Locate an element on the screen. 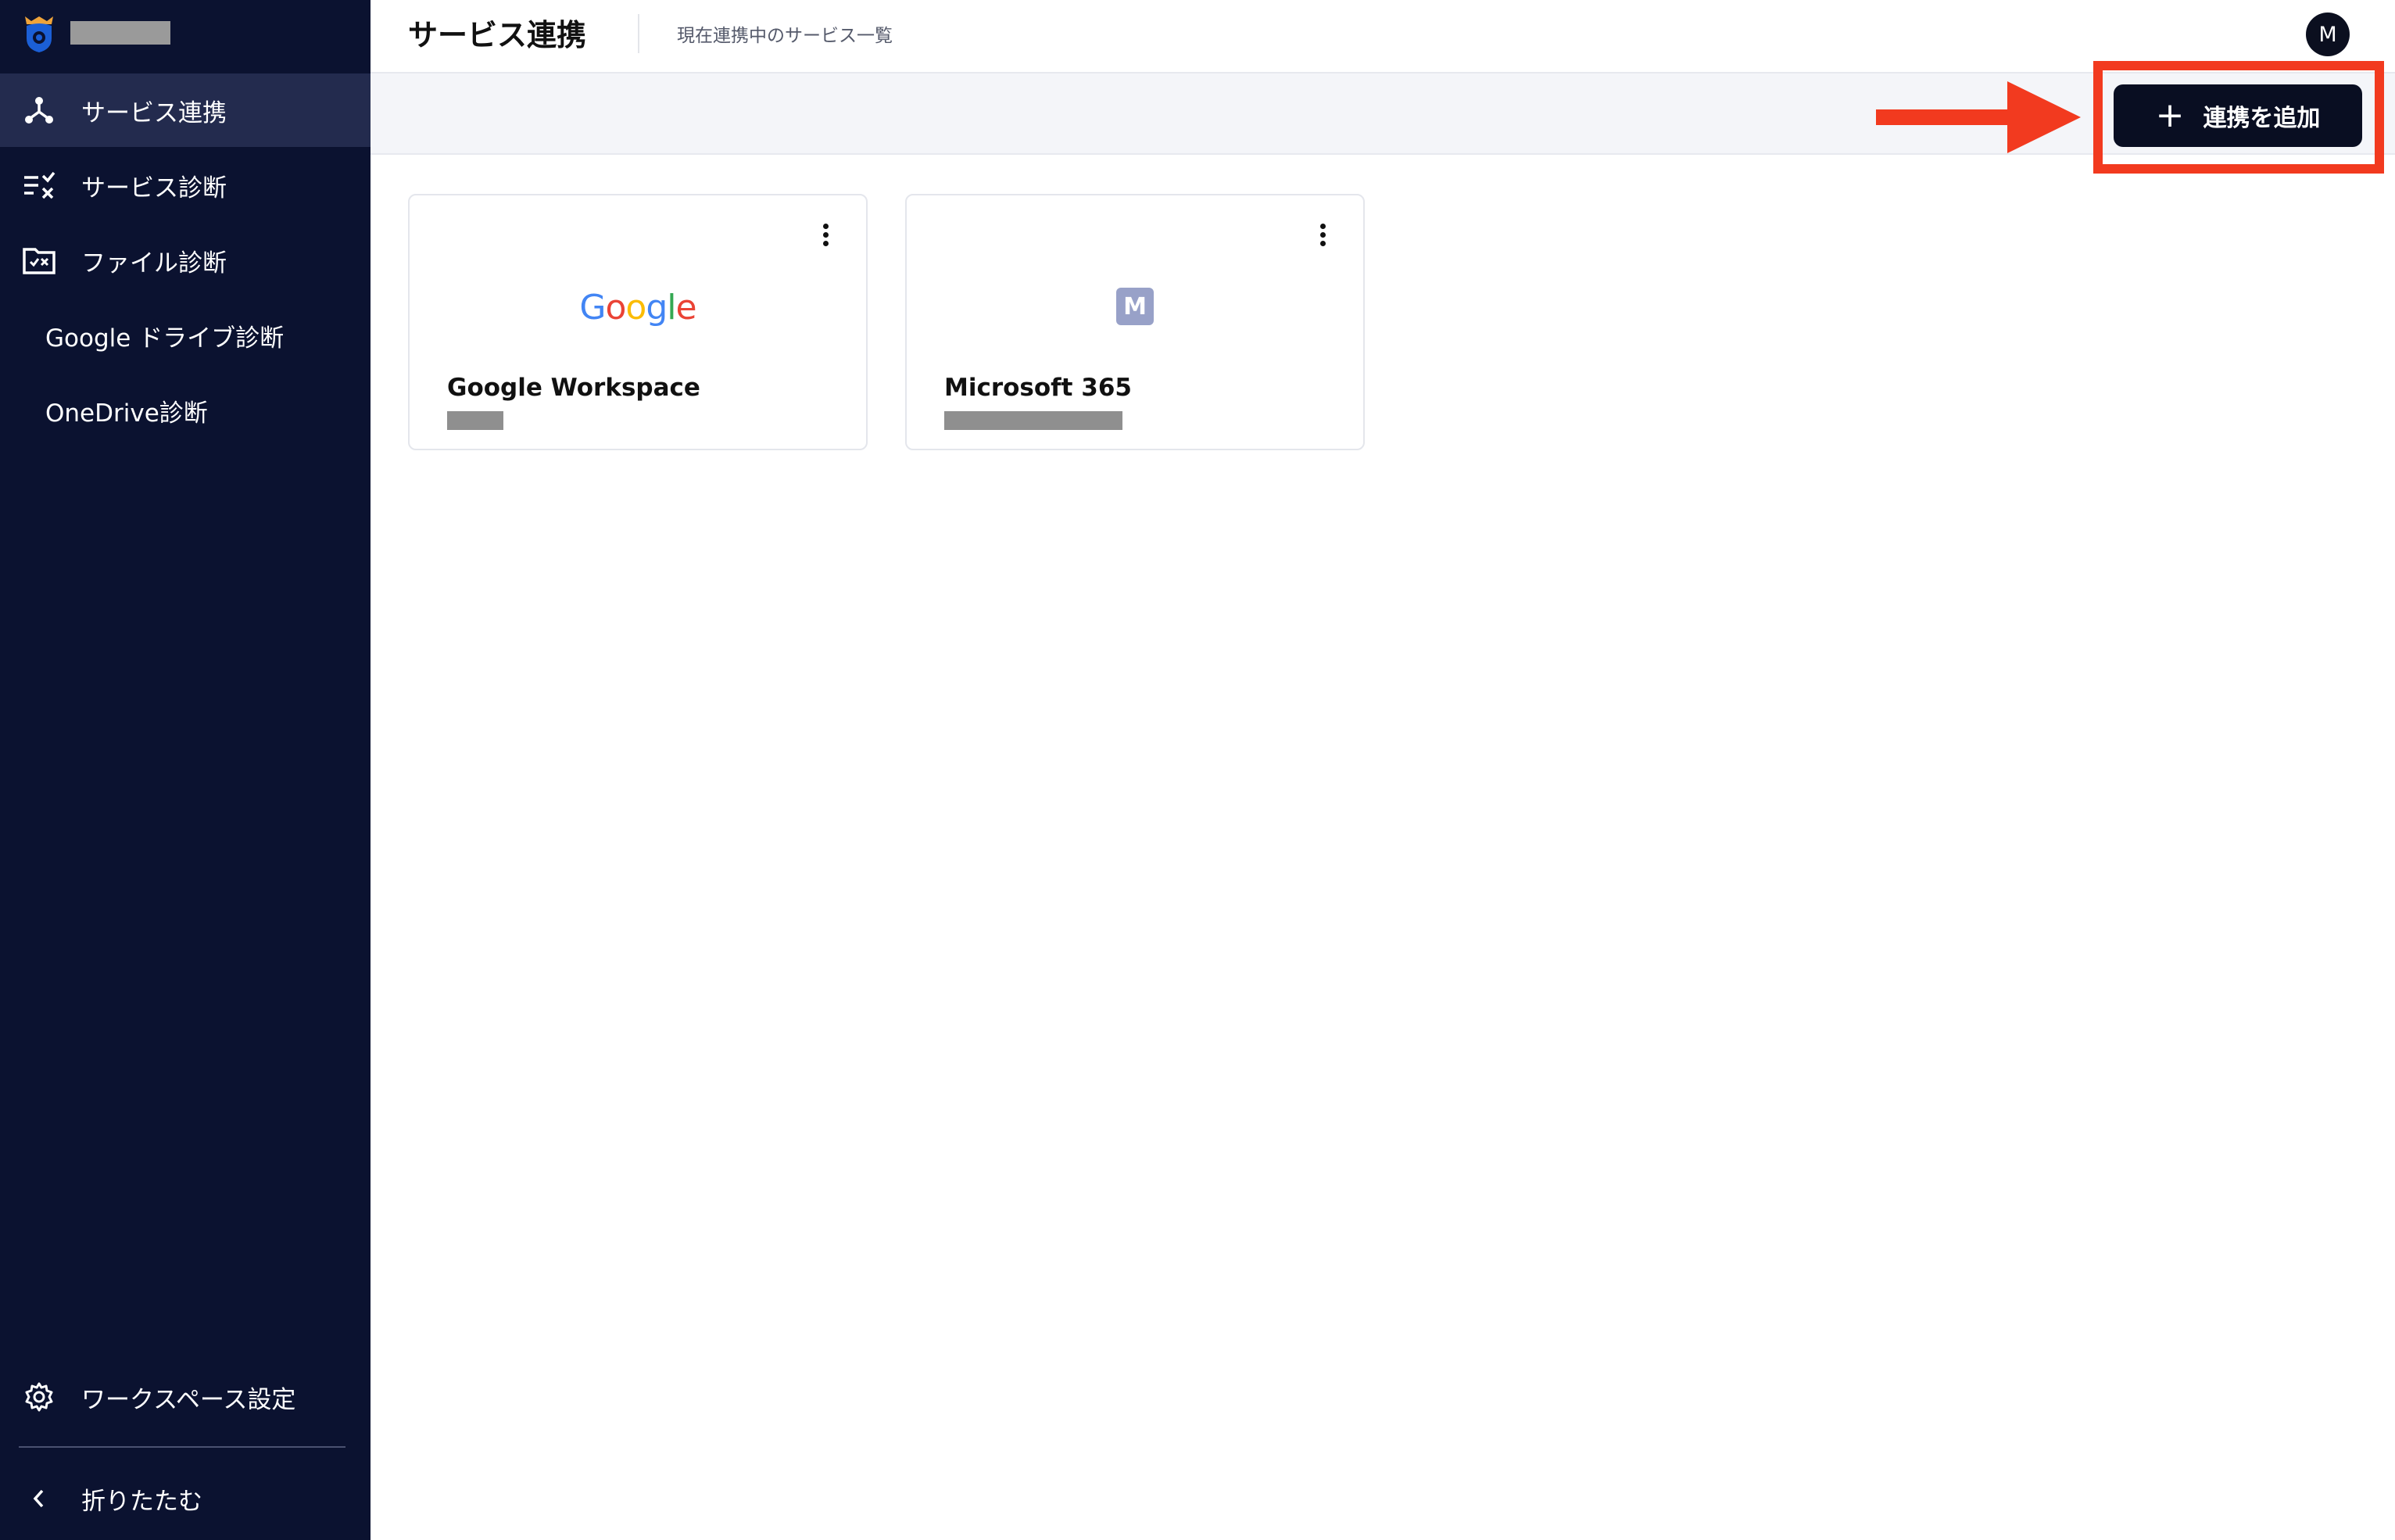 This screenshot has width=2395, height=1540. chevron-left-icon is located at coordinates (39, 1498).